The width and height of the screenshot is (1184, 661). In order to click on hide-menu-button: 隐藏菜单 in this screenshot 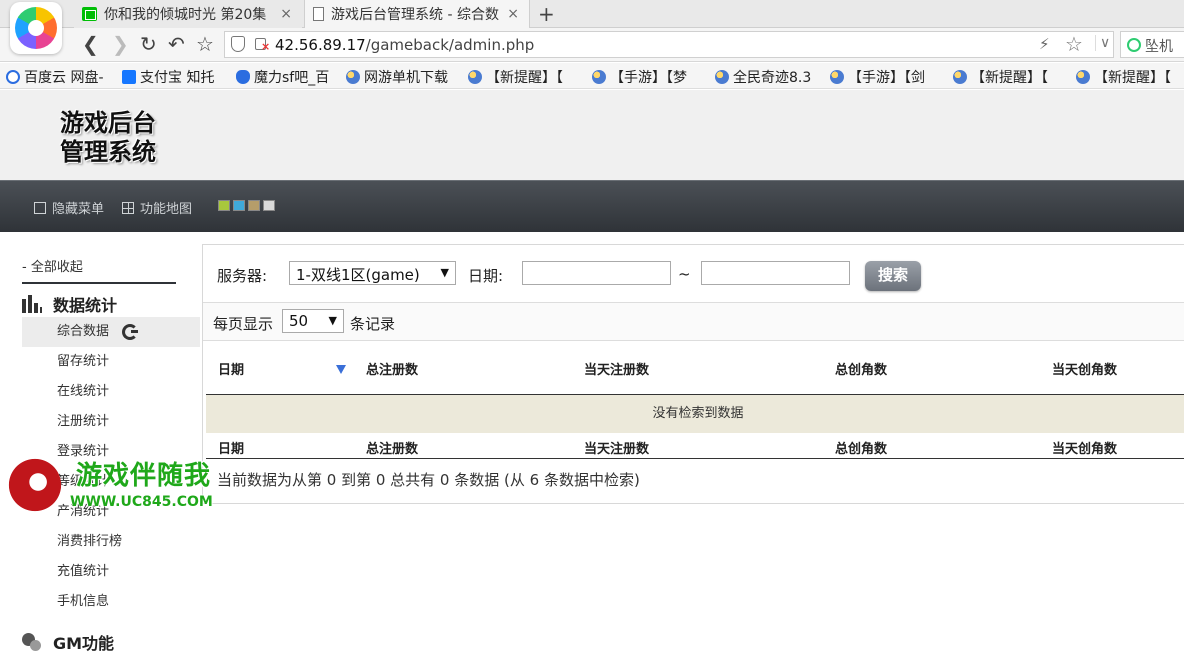, I will do `click(69, 207)`.